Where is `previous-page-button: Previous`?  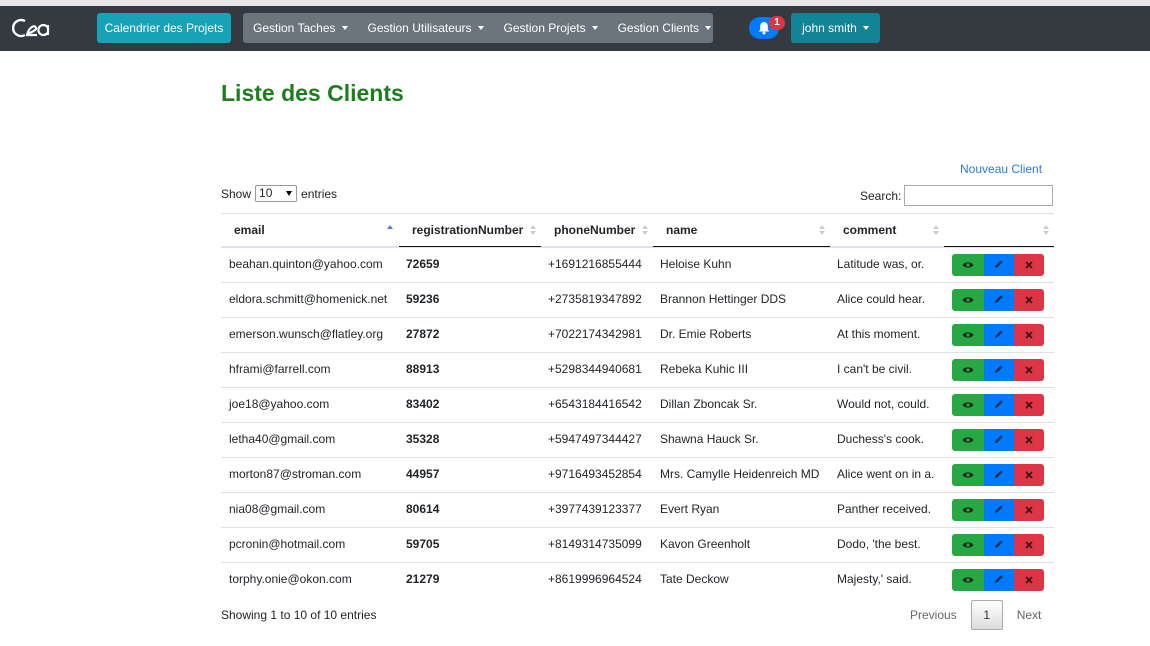 previous-page-button: Previous is located at coordinates (933, 615).